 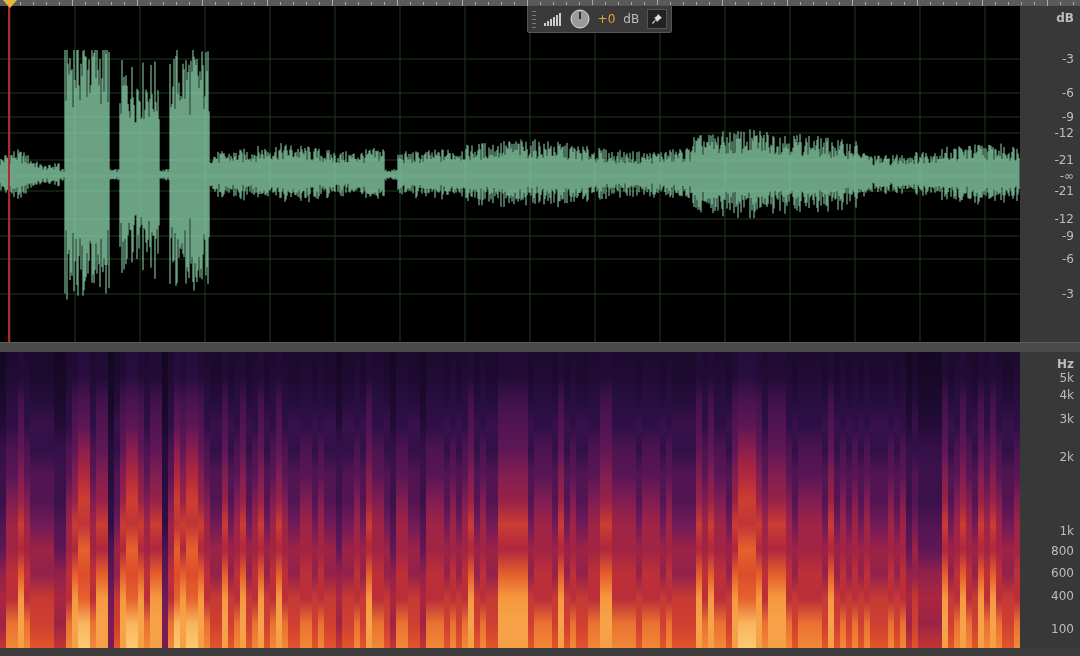 I want to click on axis-label: 400, so click(x=1062, y=596).